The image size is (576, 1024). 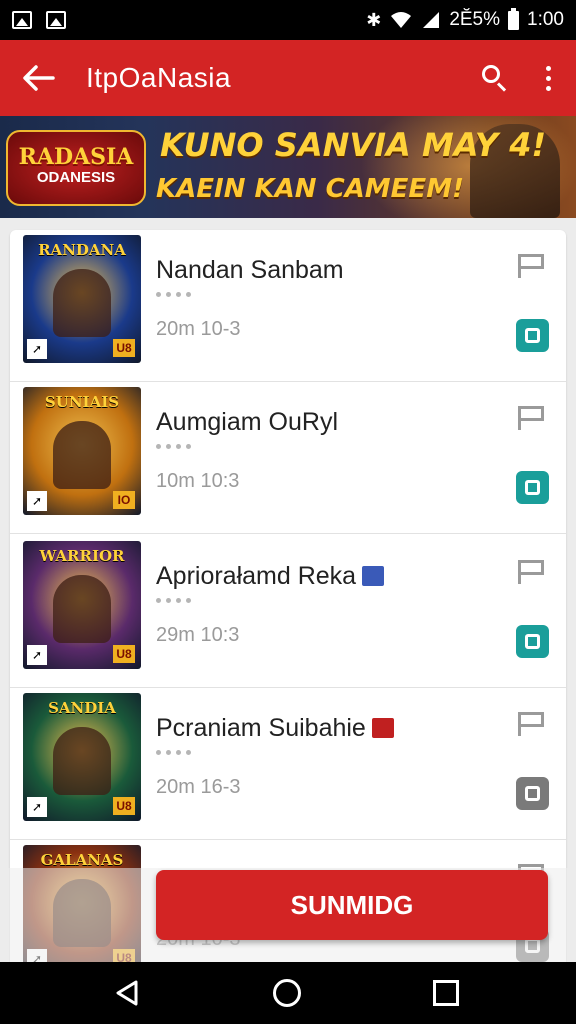 I want to click on game-thumbnail: SUNIAIS IO ➚, so click(x=82, y=451).